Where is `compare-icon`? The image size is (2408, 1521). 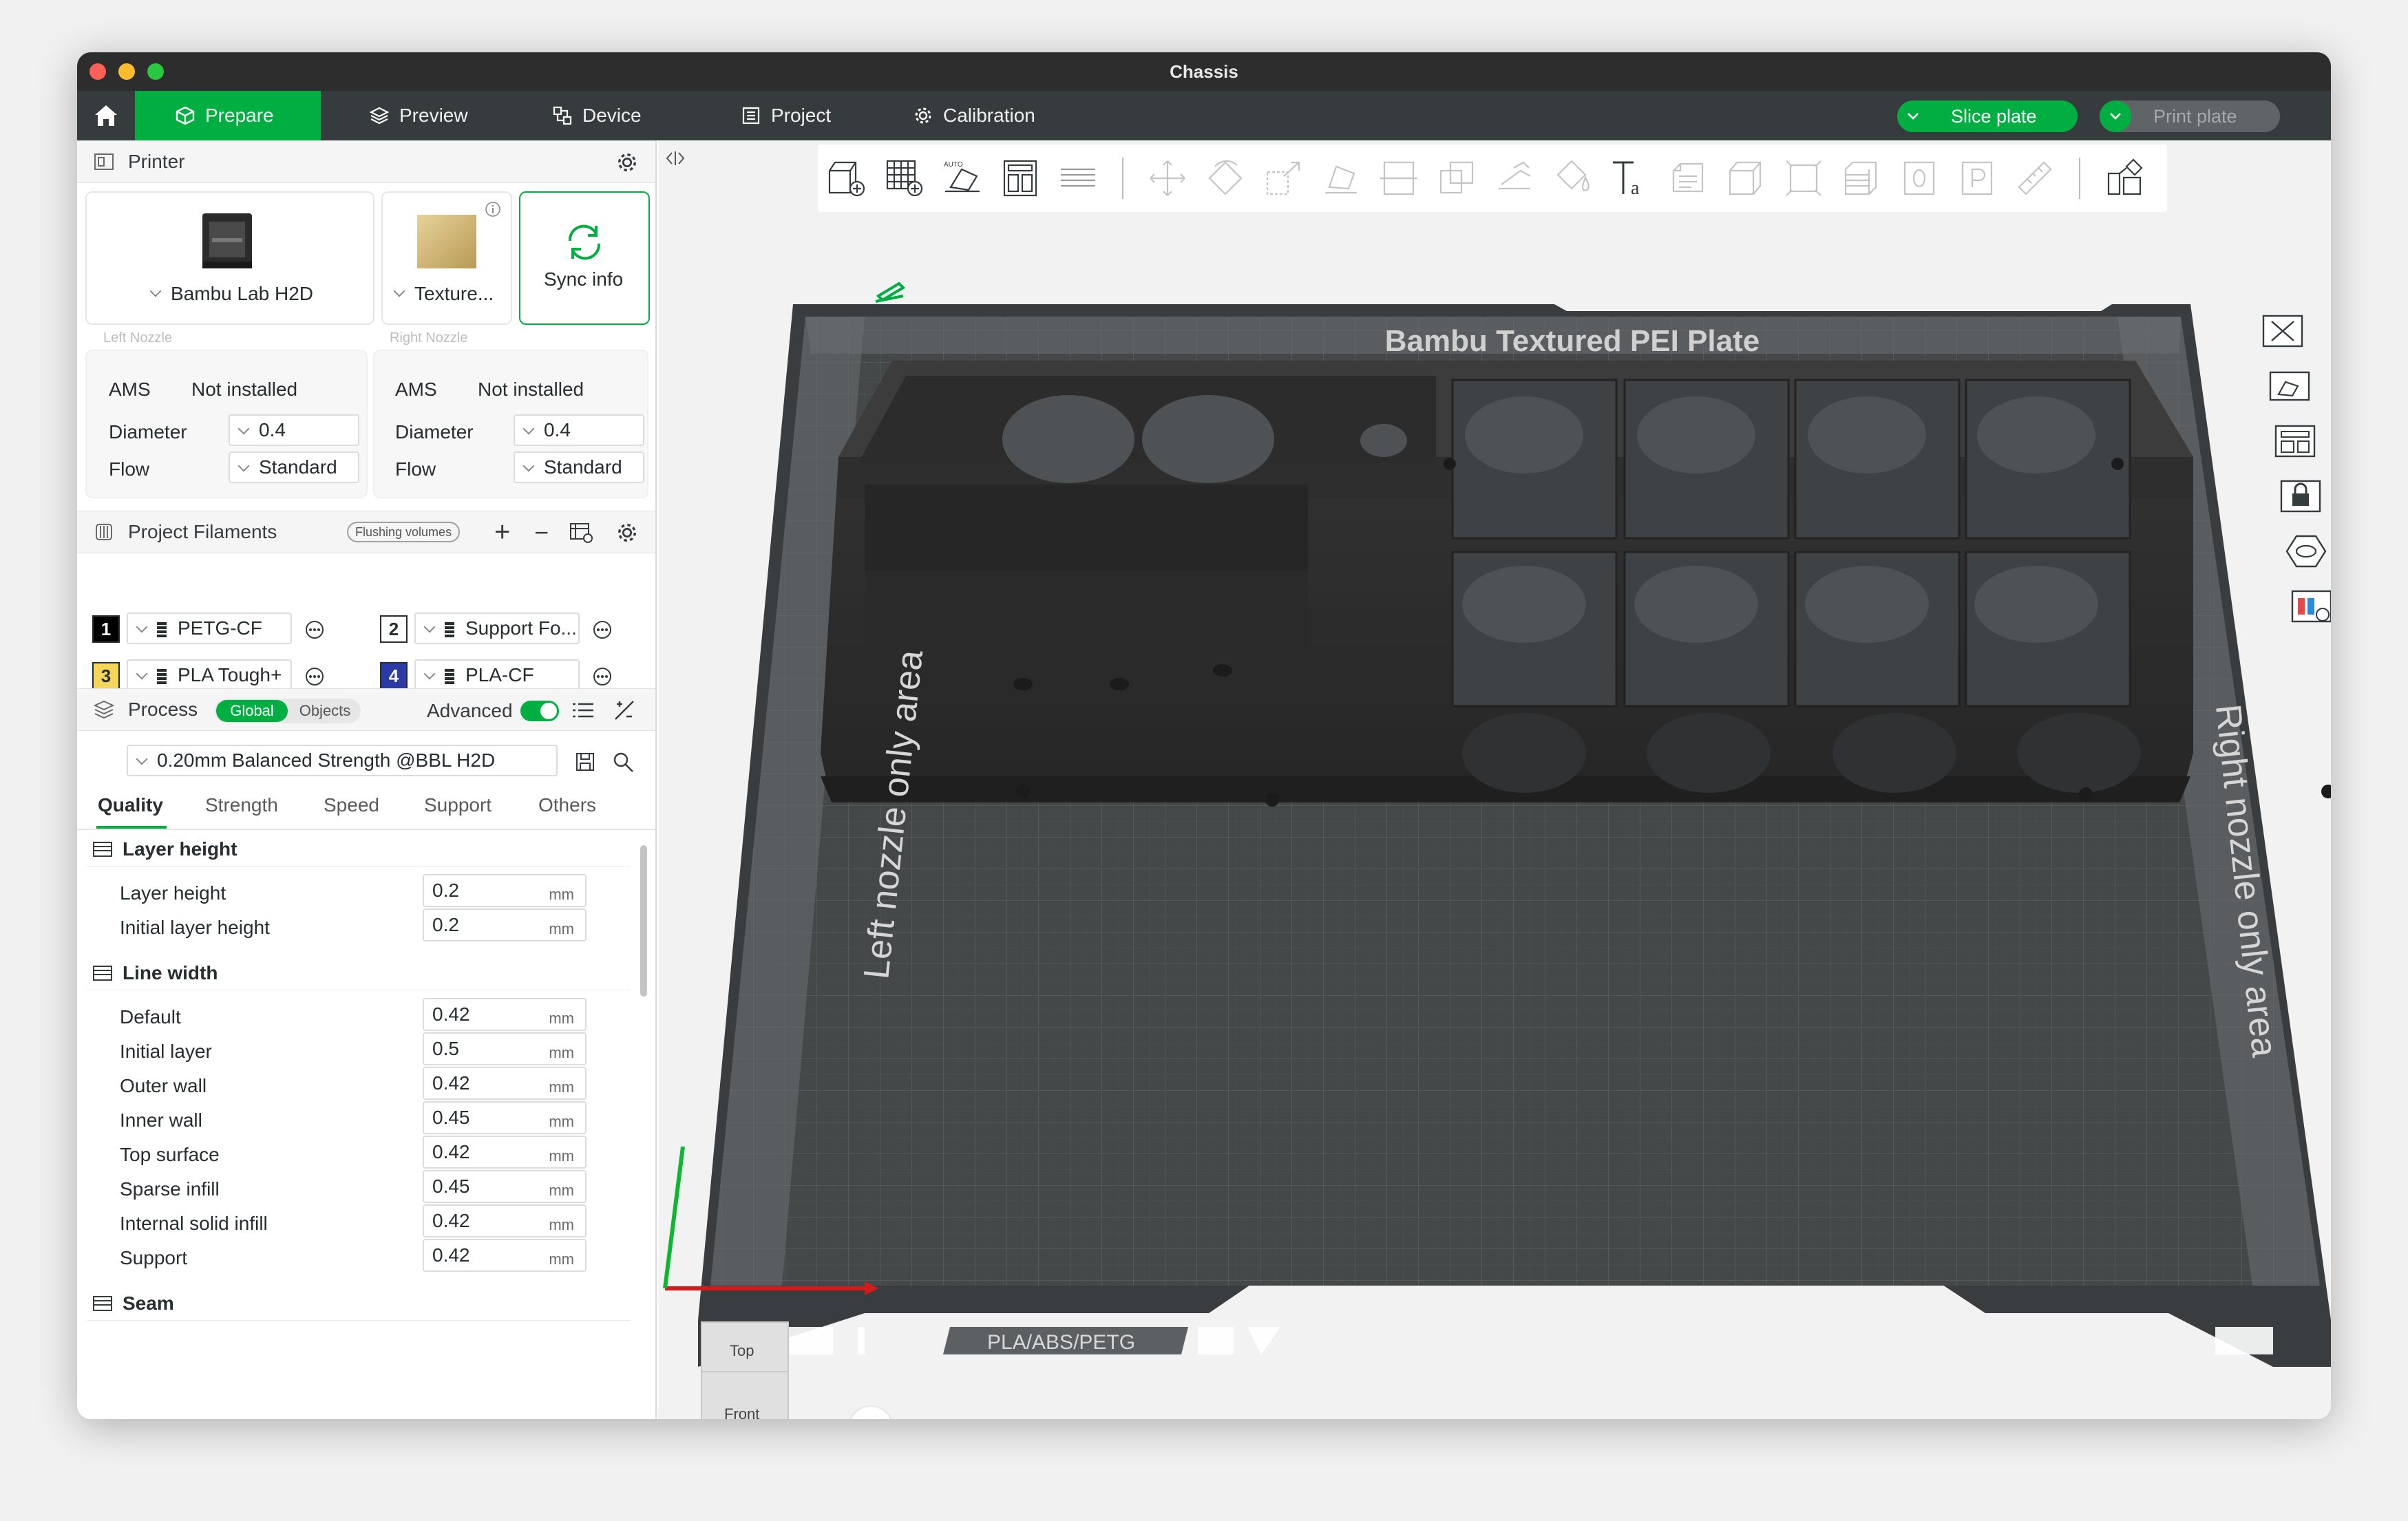 compare-icon is located at coordinates (625, 710).